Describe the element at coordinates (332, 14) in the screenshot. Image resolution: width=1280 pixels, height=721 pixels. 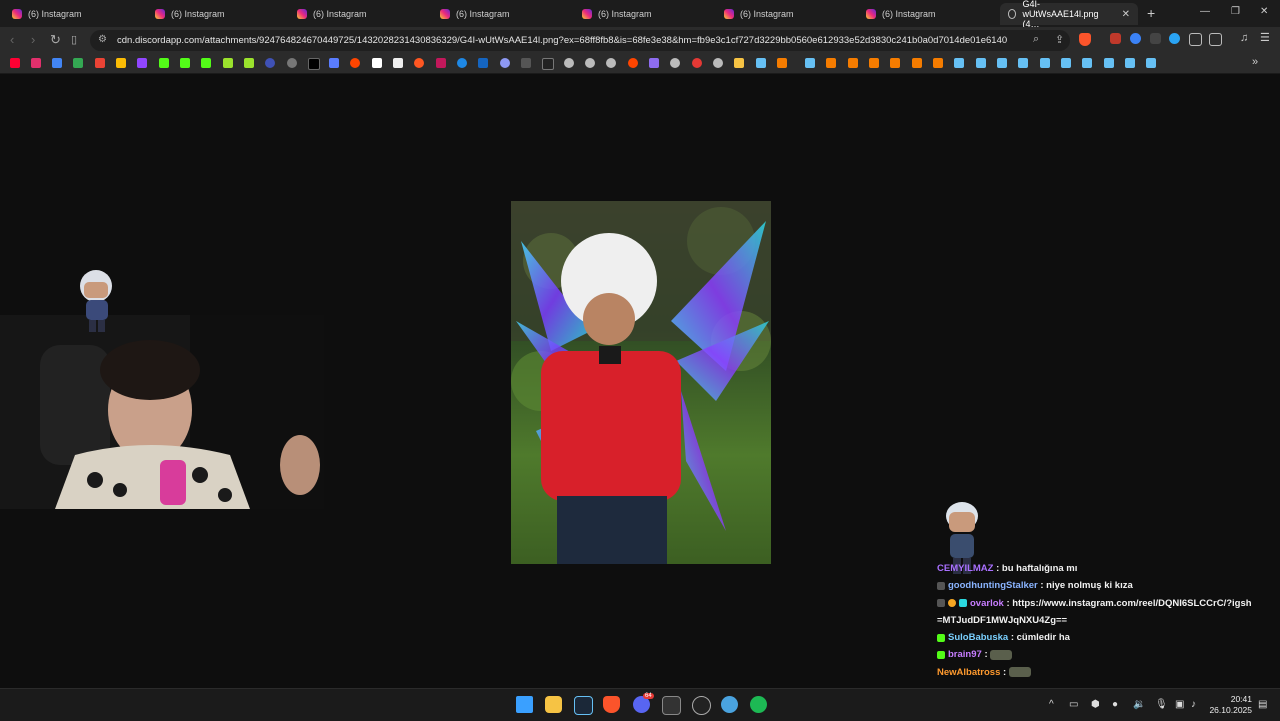
I see `tab-instagram-3: (6) Instagram` at that location.